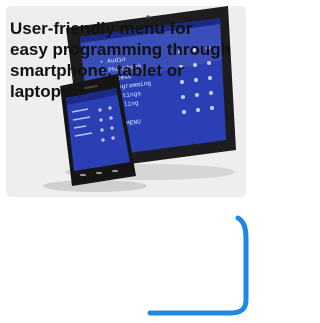 This screenshot has width=320, height=323. What do you see at coordinates (198, 265) in the screenshot?
I see `corner-accent-bracket` at bounding box center [198, 265].